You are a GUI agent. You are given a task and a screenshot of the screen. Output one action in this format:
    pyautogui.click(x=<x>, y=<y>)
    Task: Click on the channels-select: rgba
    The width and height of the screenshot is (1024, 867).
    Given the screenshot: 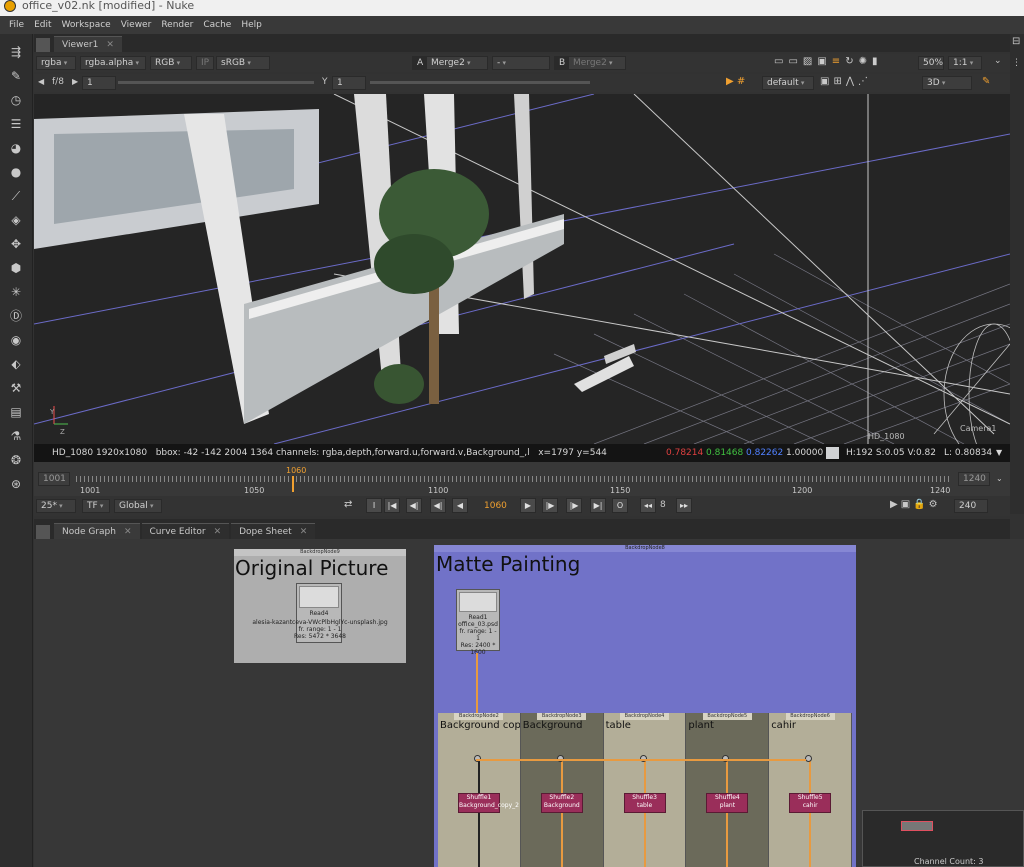 What is the action you would take?
    pyautogui.click(x=56, y=63)
    